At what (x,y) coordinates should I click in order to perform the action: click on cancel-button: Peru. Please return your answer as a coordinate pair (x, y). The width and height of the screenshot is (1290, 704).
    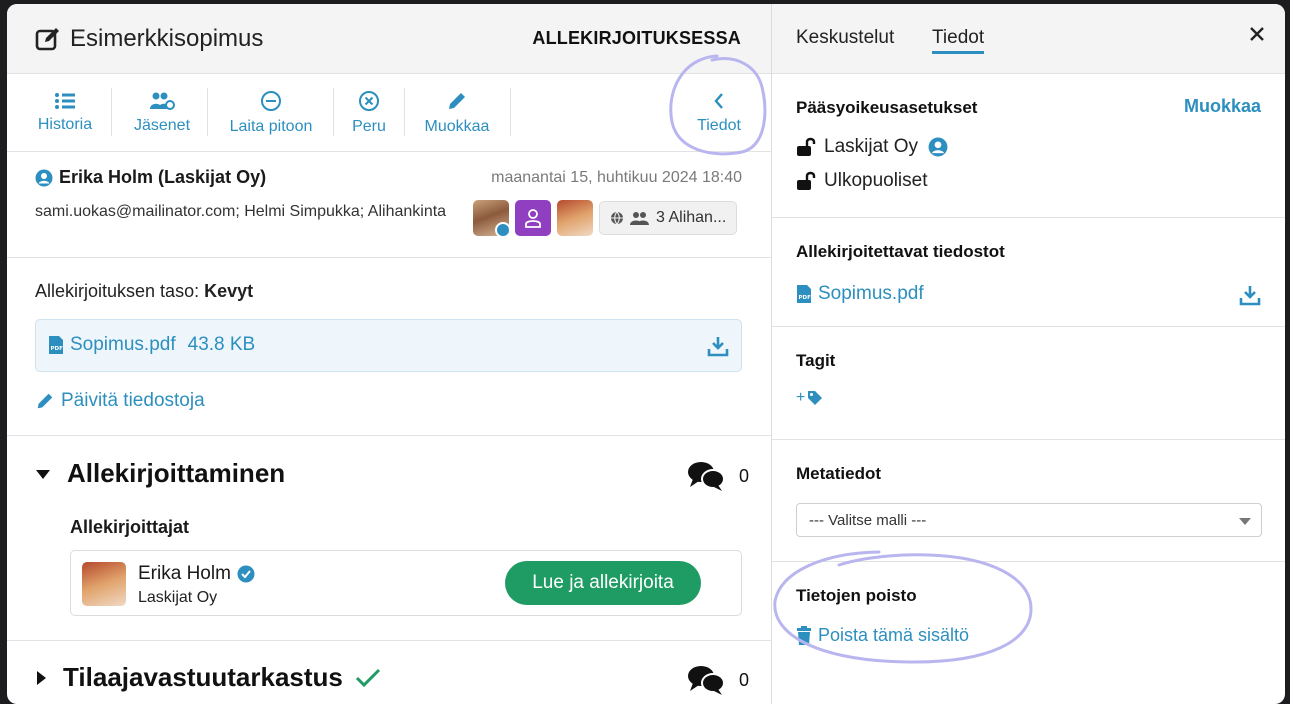
    Looking at the image, I should click on (369, 113).